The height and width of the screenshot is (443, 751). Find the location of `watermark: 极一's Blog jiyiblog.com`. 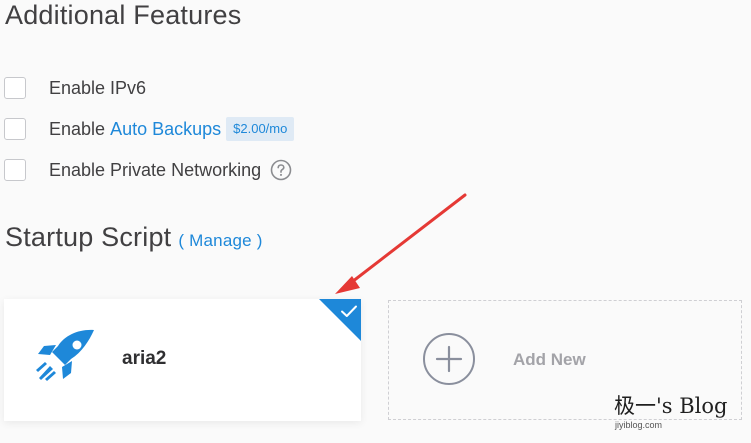

watermark: 极一's Blog jiyiblog.com is located at coordinates (681, 413).